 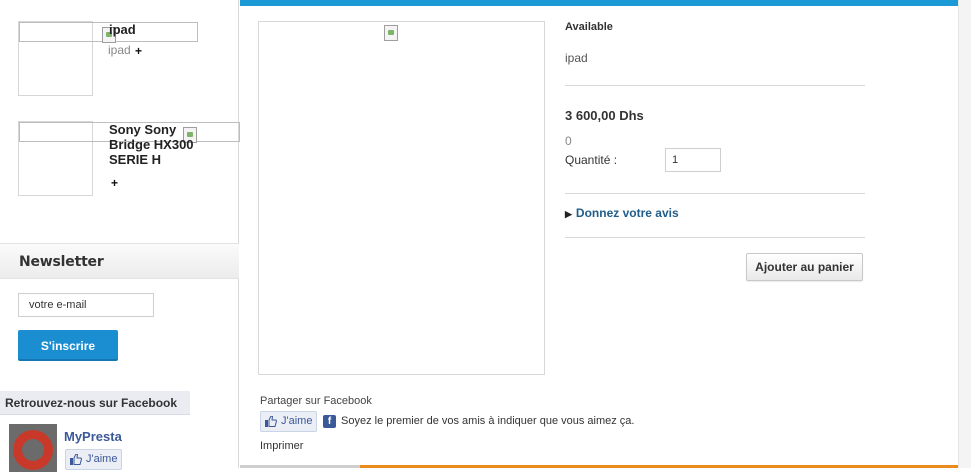 What do you see at coordinates (33, 448) in the screenshot?
I see `facebook-page-avatar` at bounding box center [33, 448].